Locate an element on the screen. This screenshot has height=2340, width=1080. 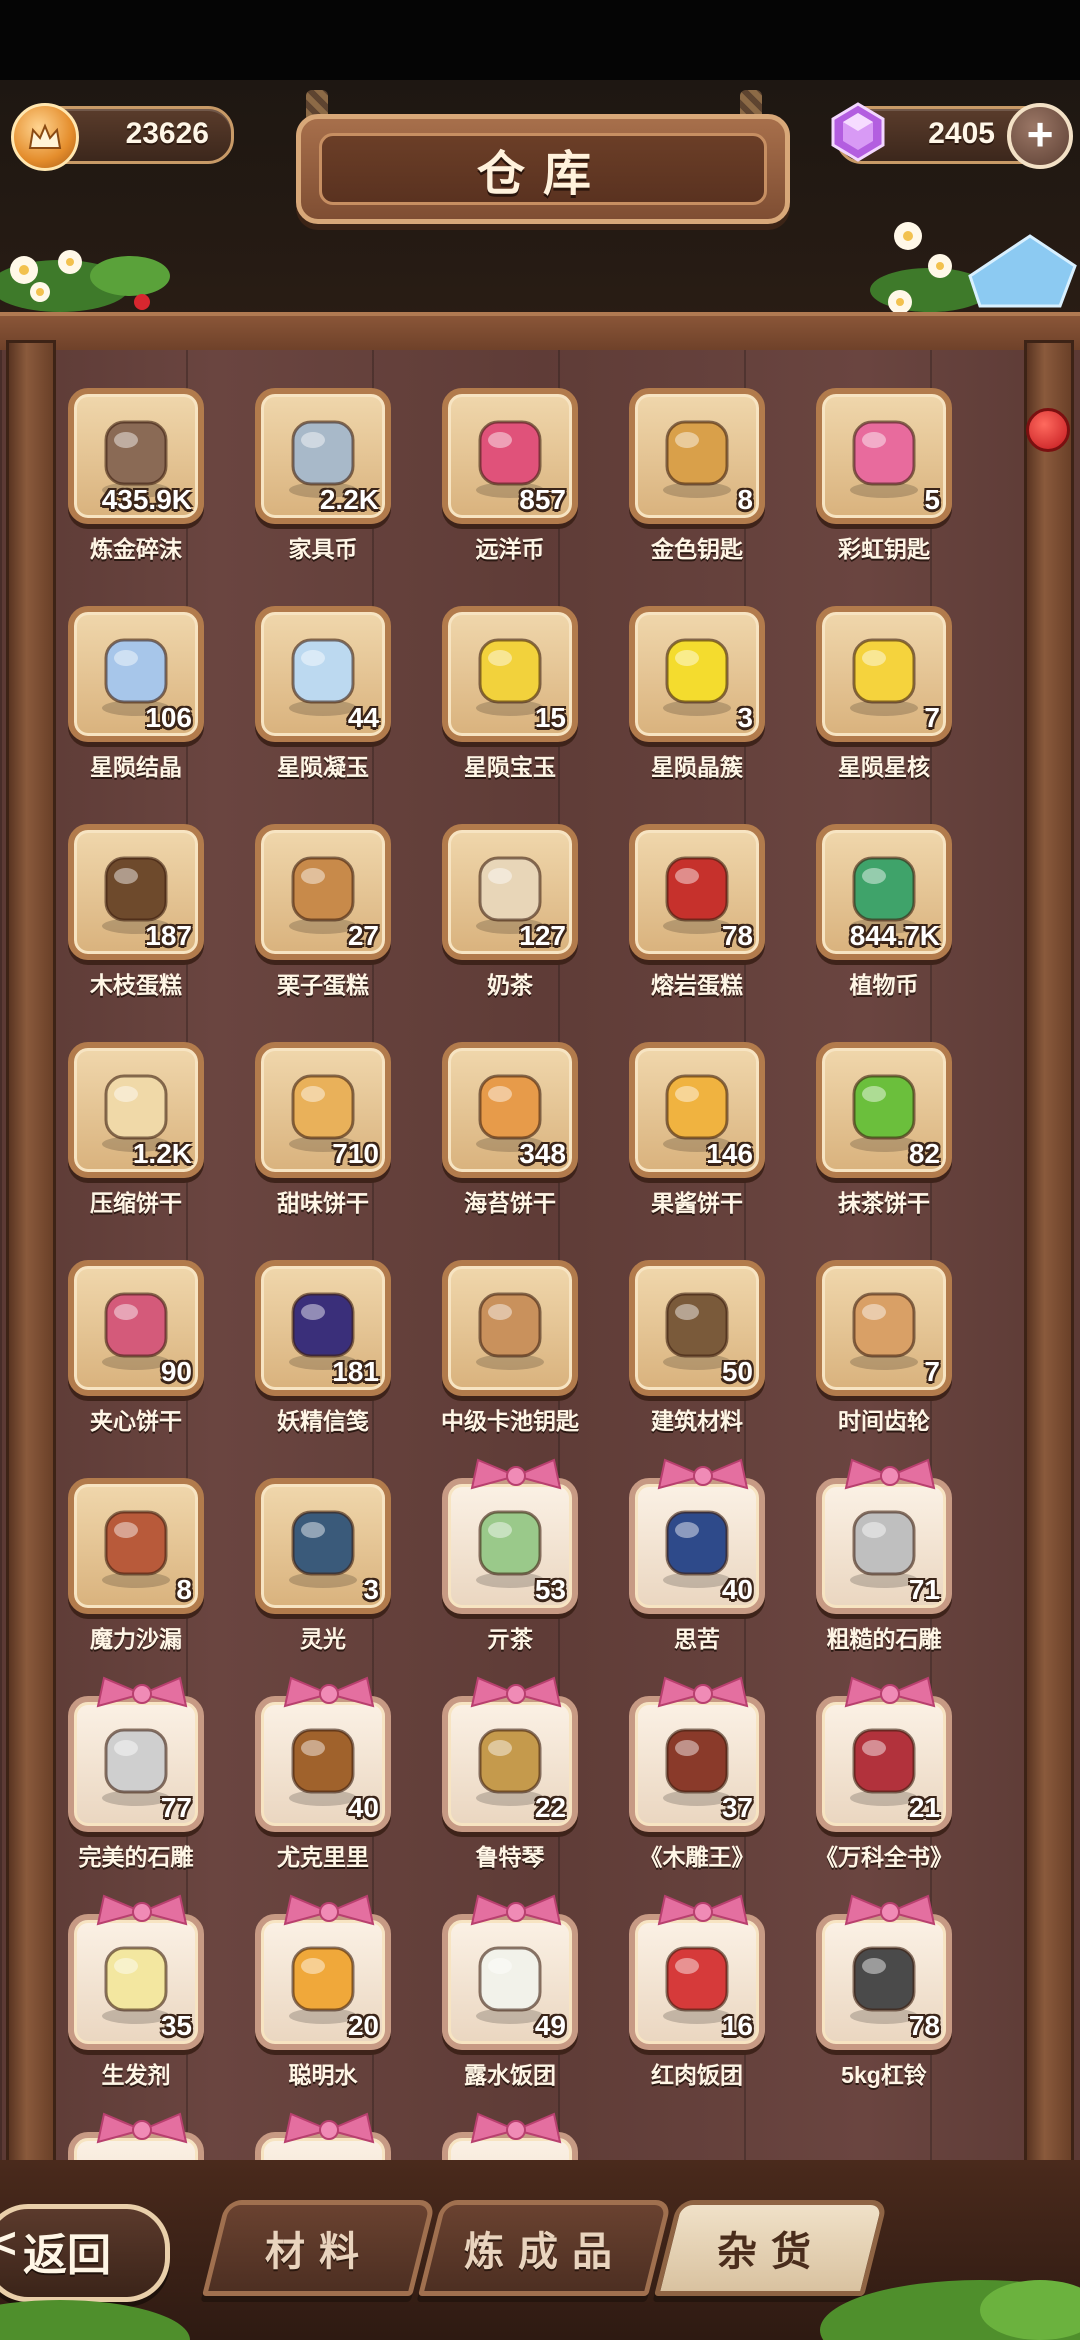
inventory-item: 435.9K 炼金碎沫 is located at coordinates (148, 488).